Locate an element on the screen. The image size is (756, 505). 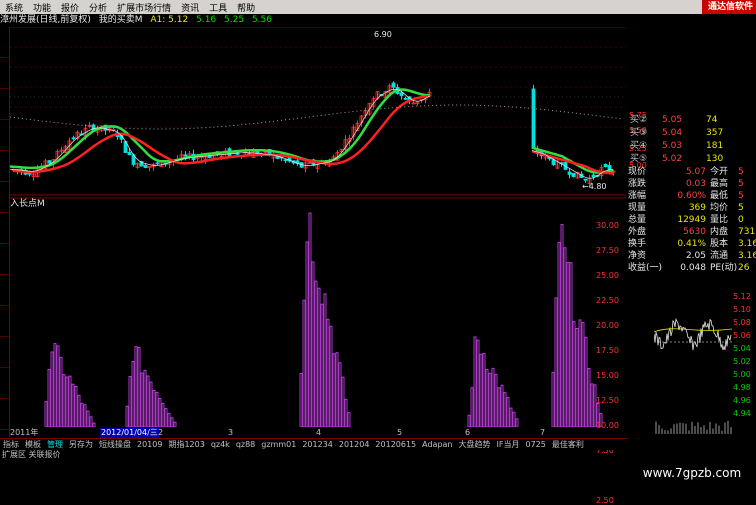
menu-item-2: 报价 is located at coordinates (70, 7).